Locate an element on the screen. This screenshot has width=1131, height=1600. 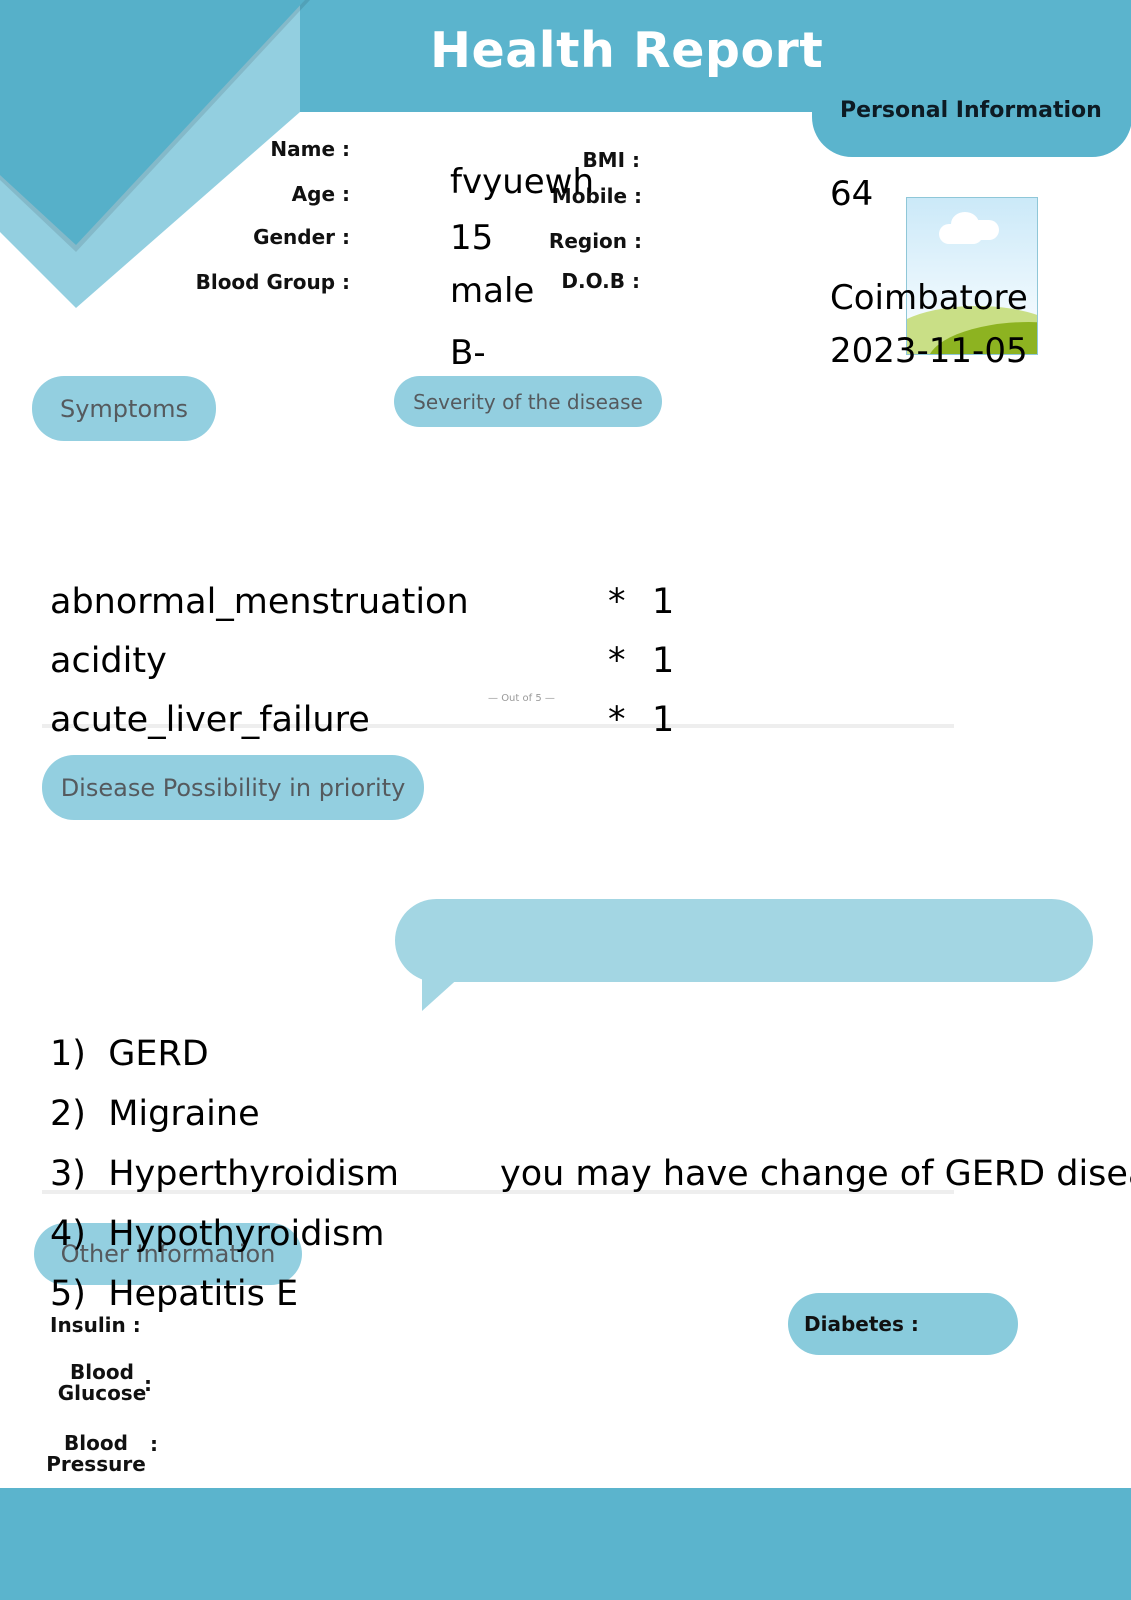
disease-name: GERD is located at coordinates (158, 1054).